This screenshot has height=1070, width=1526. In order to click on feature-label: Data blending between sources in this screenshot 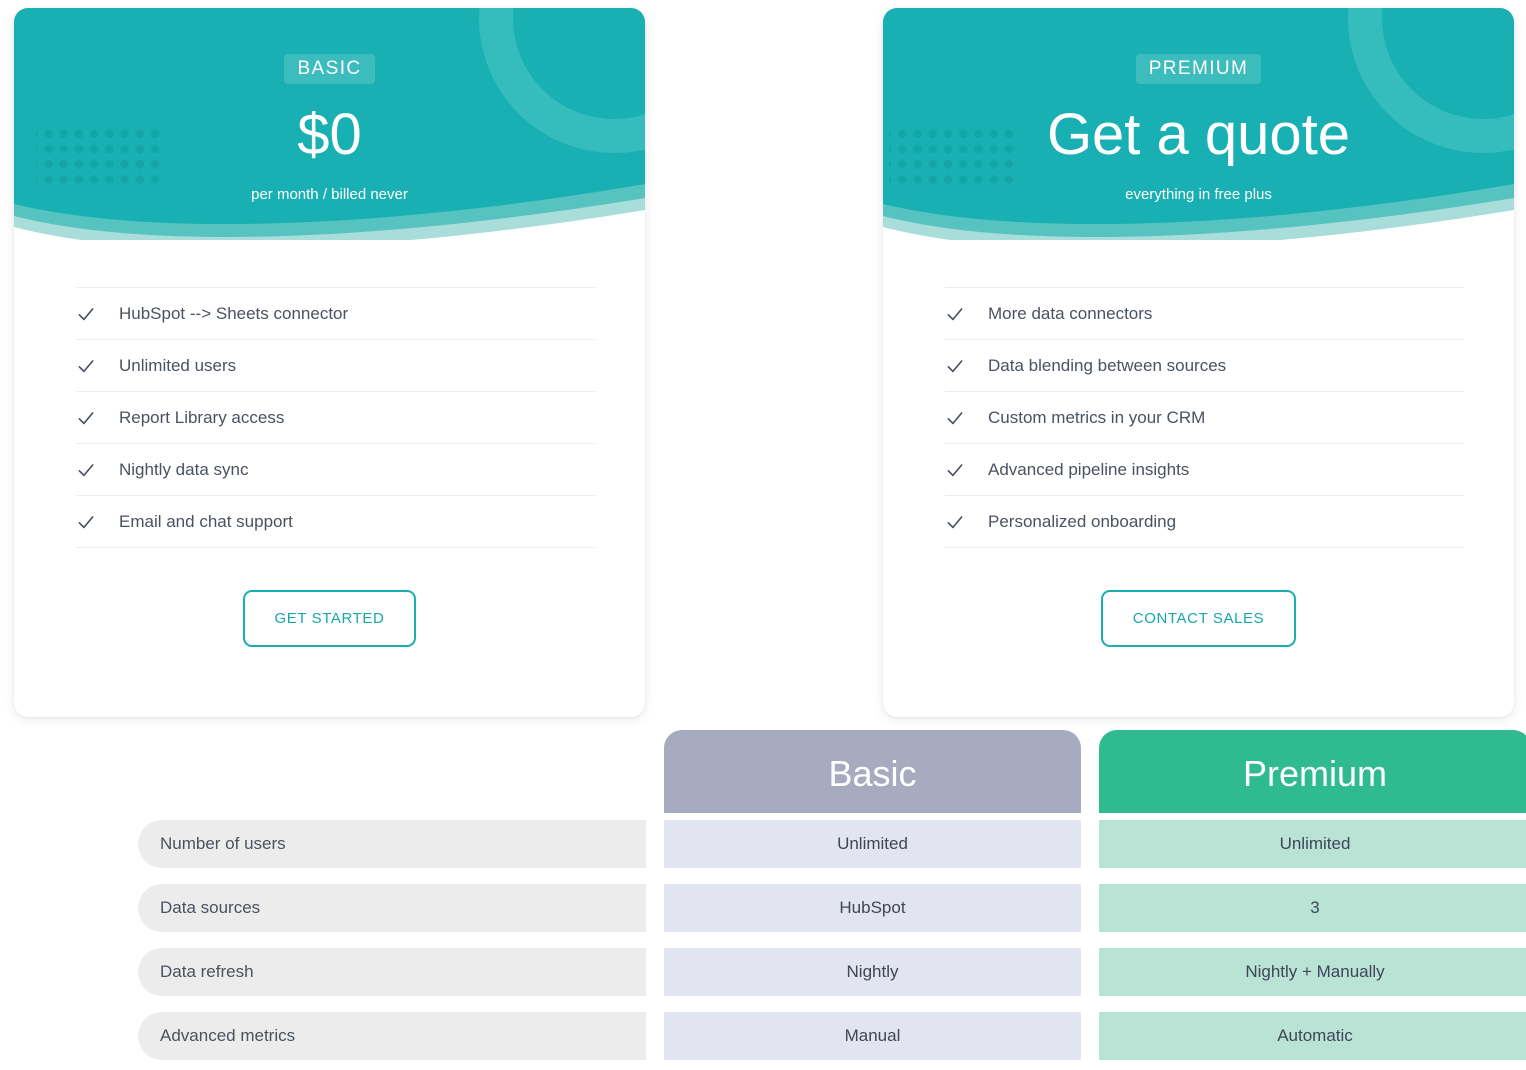, I will do `click(1107, 365)`.